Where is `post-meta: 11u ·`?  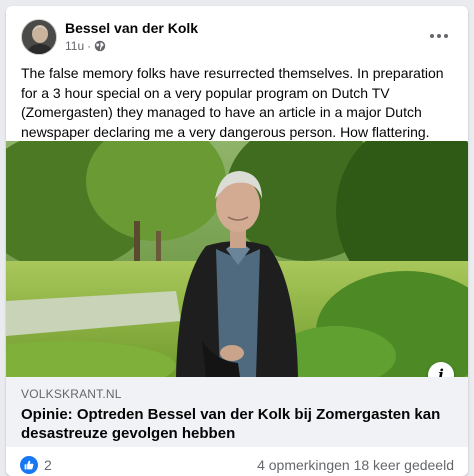
post-meta: 11u · is located at coordinates (85, 46).